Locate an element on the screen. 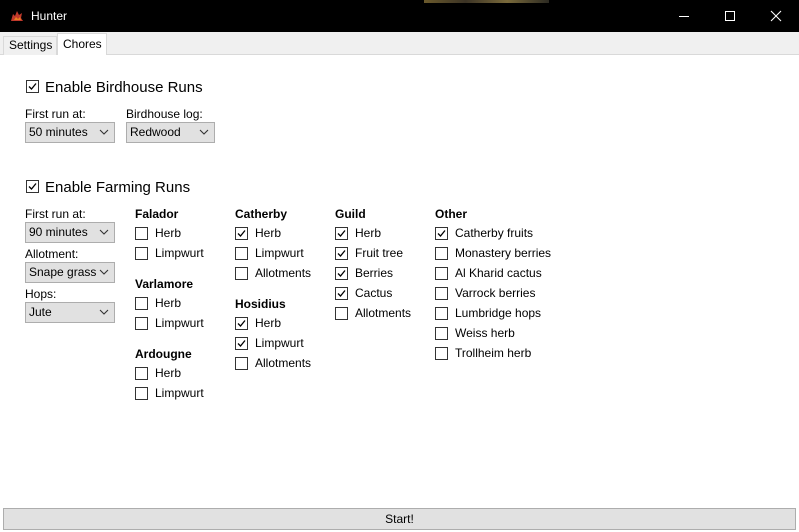  group-title-ardougne: Ardougne is located at coordinates (163, 354).